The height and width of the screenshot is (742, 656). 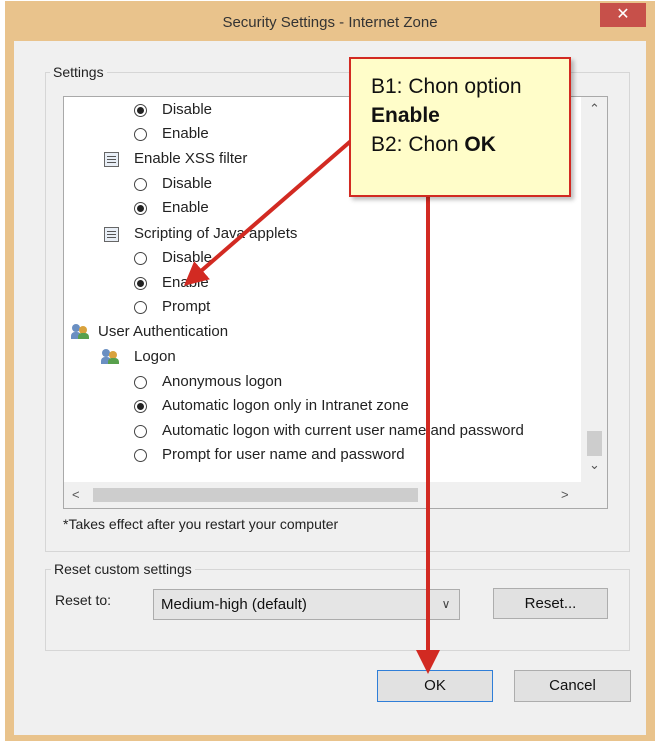 What do you see at coordinates (594, 465) in the screenshot?
I see `chevron-down-icon: ⌄` at bounding box center [594, 465].